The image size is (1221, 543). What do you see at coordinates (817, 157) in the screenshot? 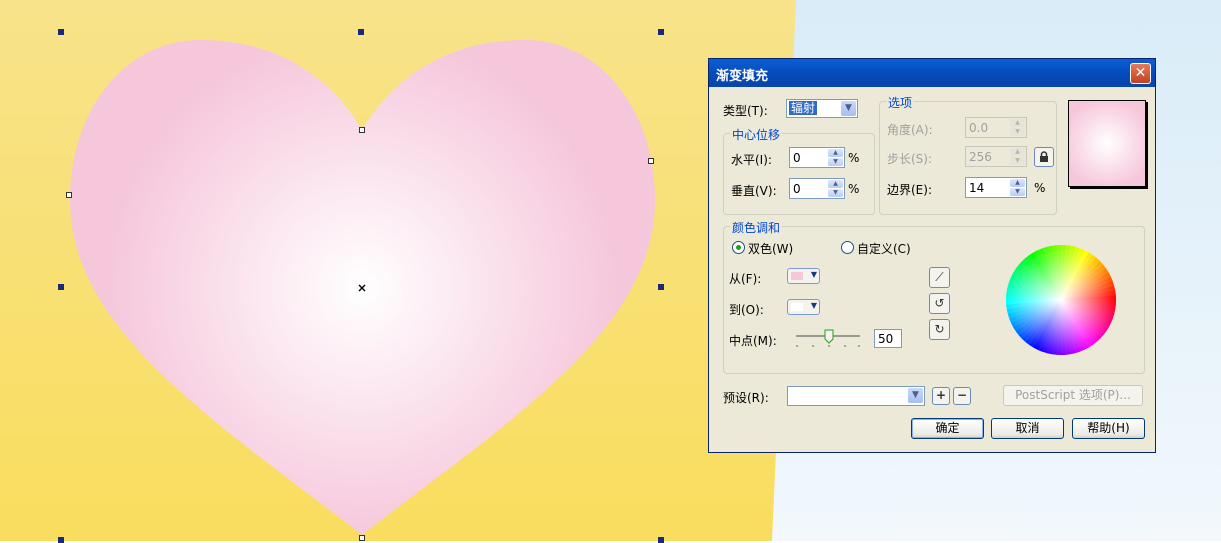
I see `horizontal-spinner: 0 ▲ ▼` at bounding box center [817, 157].